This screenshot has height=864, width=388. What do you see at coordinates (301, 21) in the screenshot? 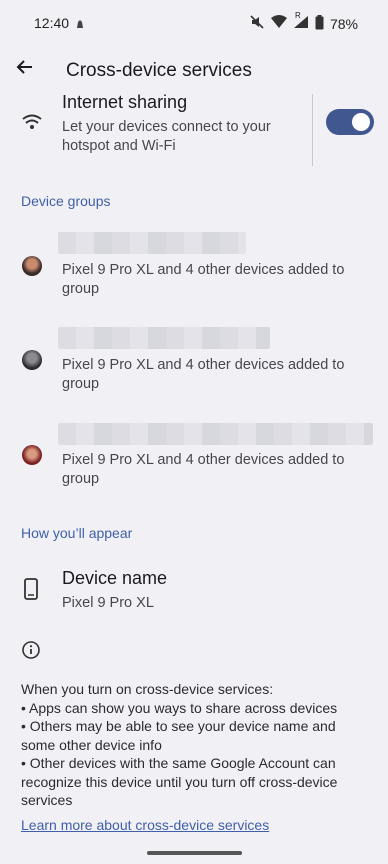
I see `signal-icon: R` at bounding box center [301, 21].